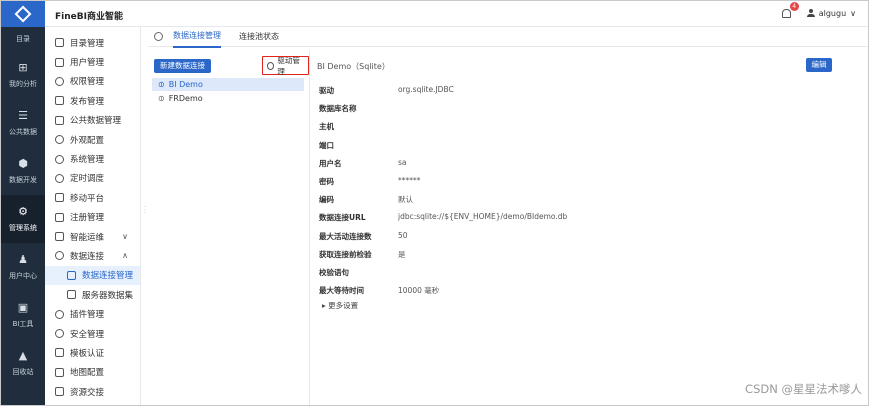 The height and width of the screenshot is (406, 869). What do you see at coordinates (589, 90) in the screenshot?
I see `detail-field-row: 驱动 org.sqlite.JDBC` at bounding box center [589, 90].